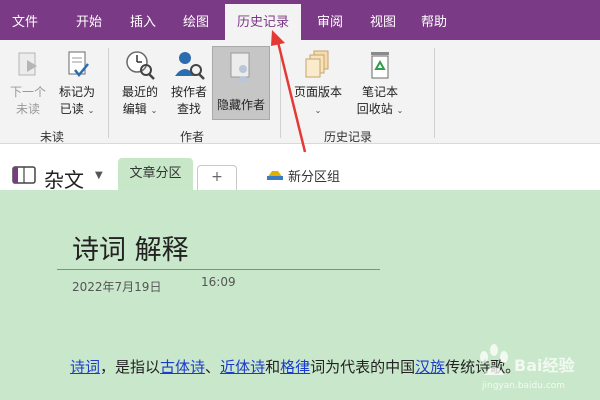  I want to click on annotation-arrow-icon, so click(289, 91).